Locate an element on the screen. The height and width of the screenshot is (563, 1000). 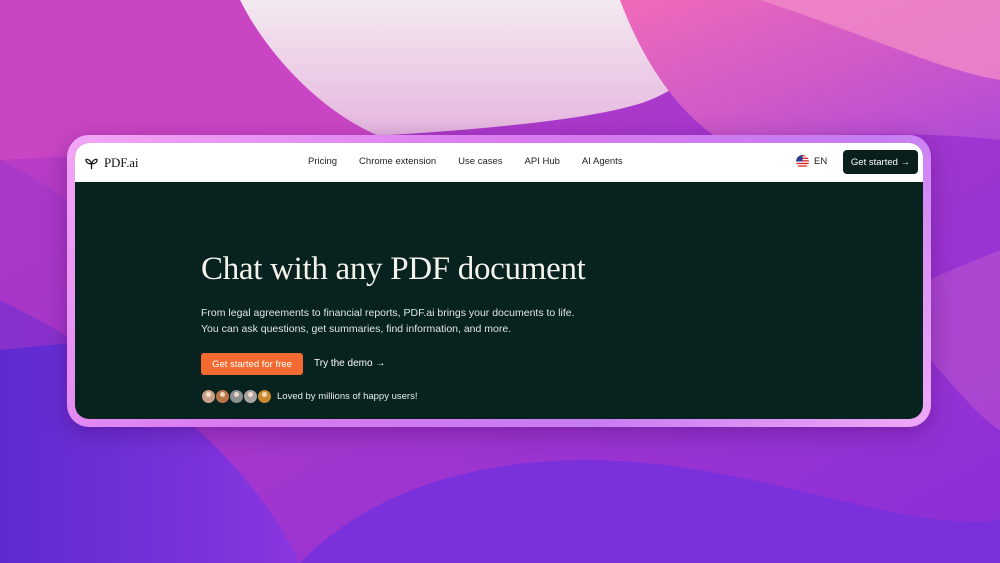
try-demo-link: Try the demo → is located at coordinates (349, 363).